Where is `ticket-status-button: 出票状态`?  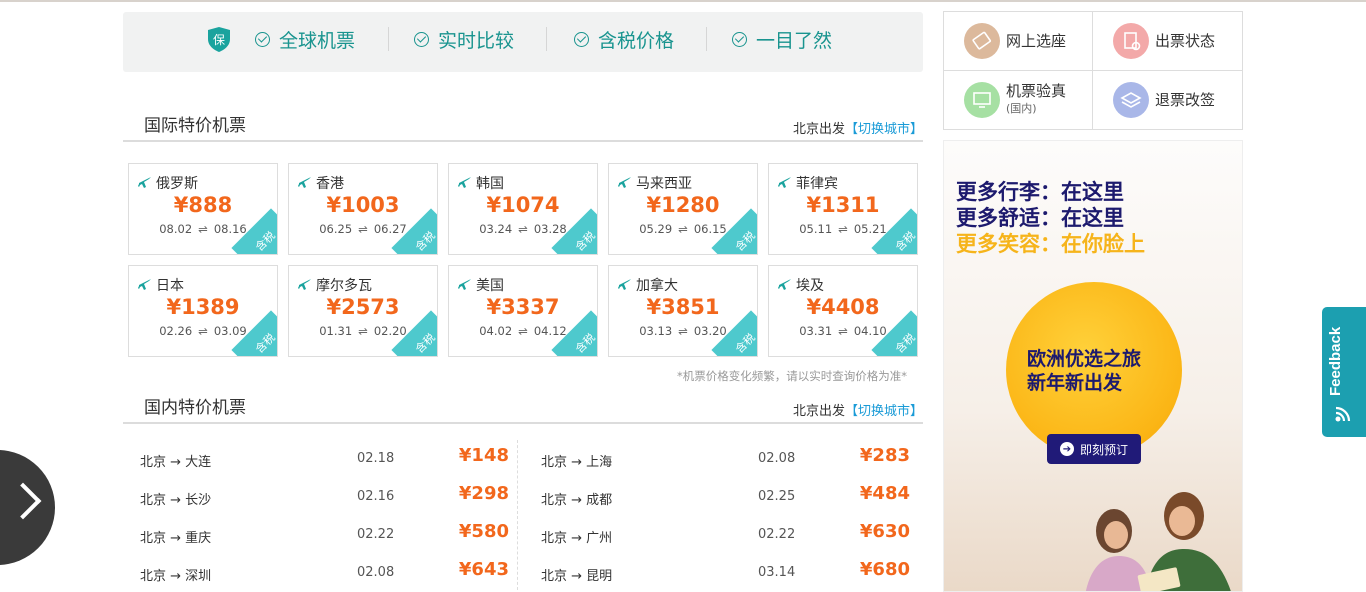 ticket-status-button: 出票状态 is located at coordinates (1167, 41).